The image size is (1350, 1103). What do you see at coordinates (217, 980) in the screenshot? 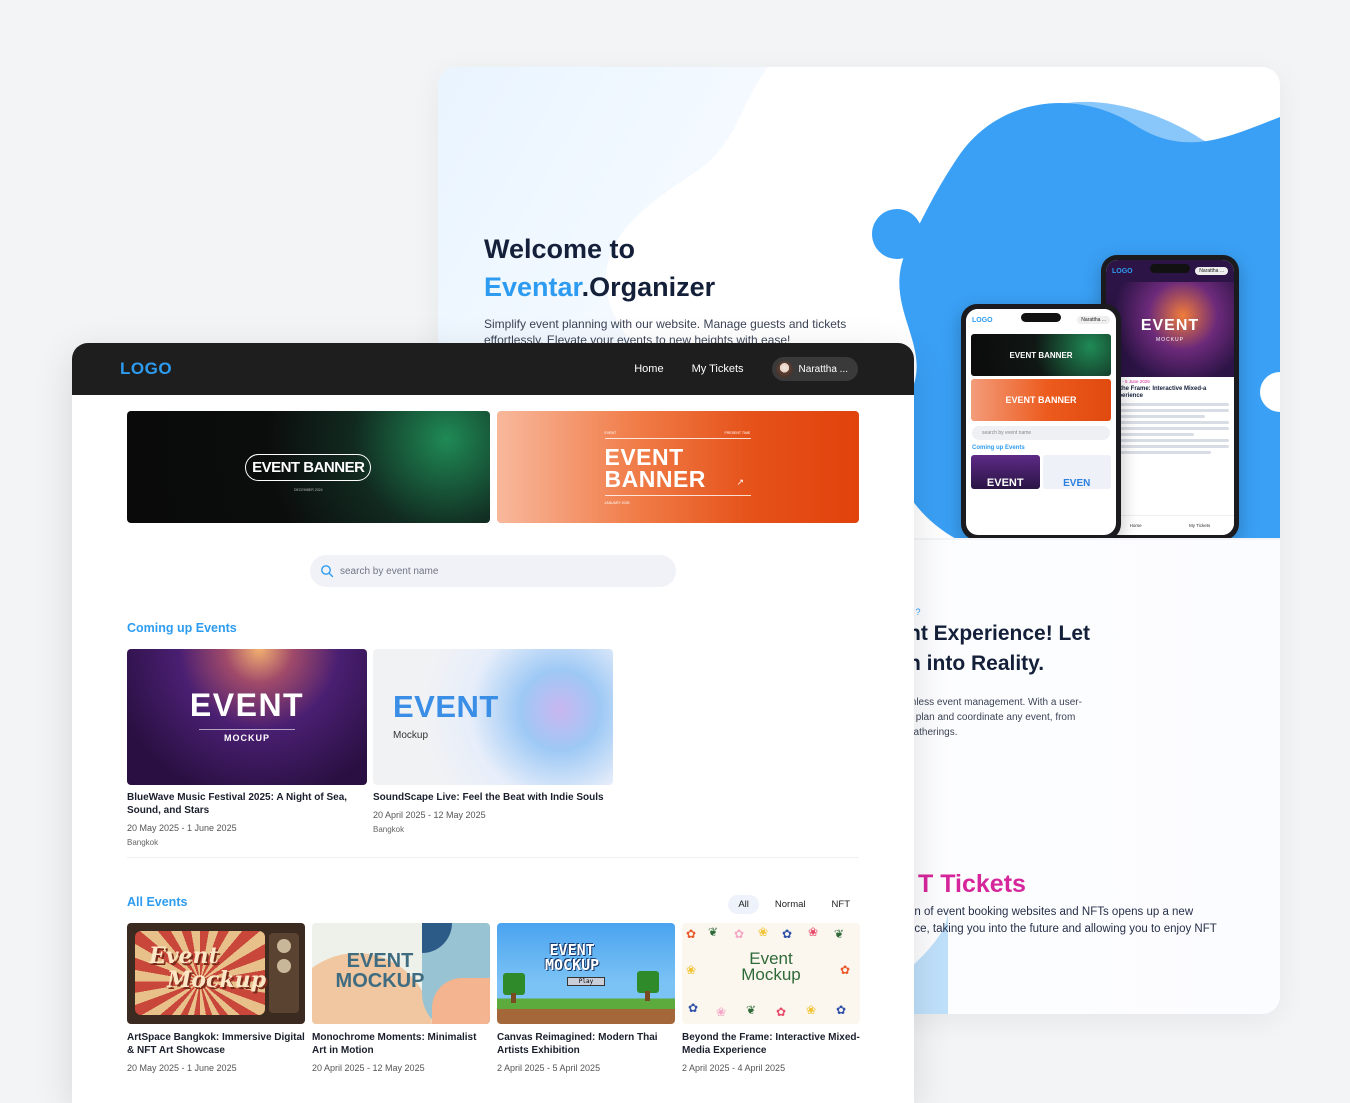
I see `event-image-text: Mockup` at bounding box center [217, 980].